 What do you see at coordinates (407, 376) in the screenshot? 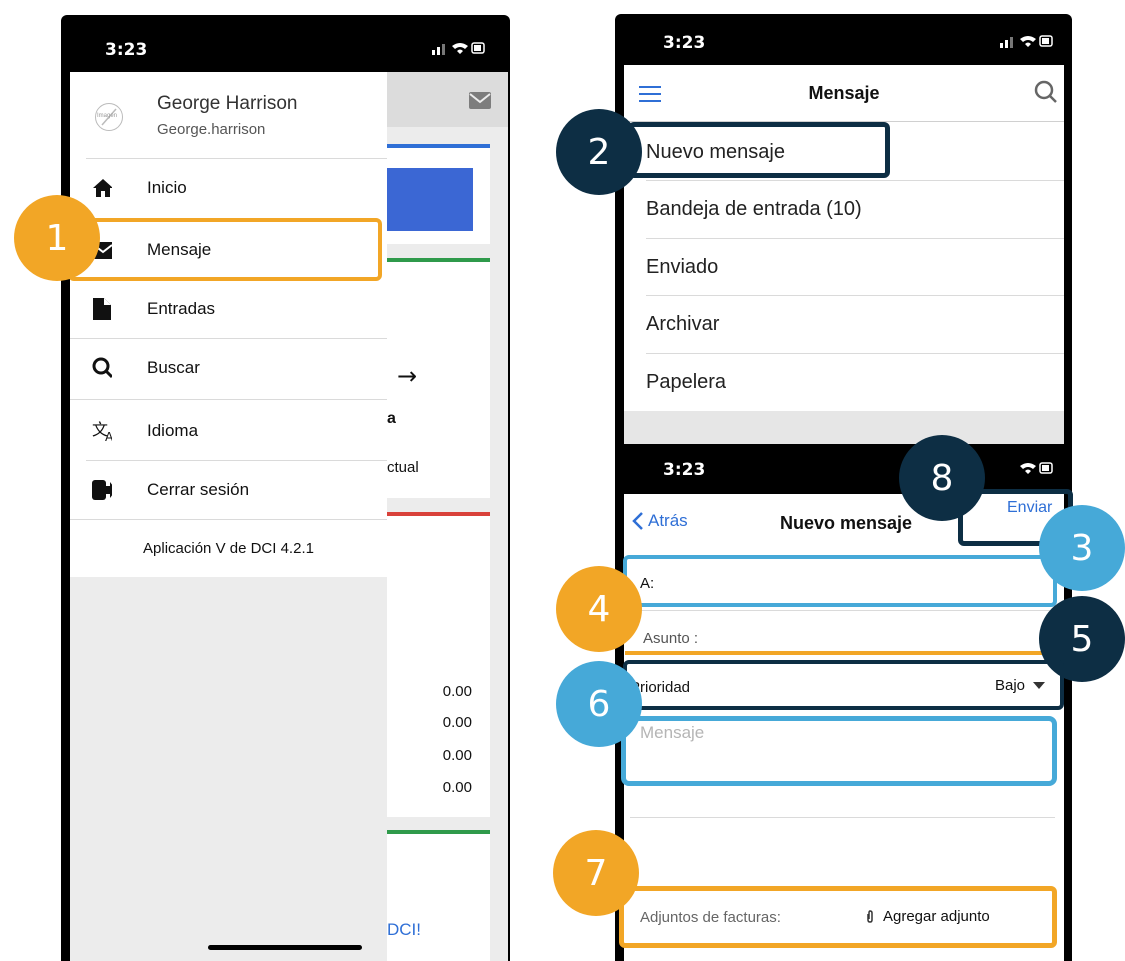
I see `arrow-right-icon: →` at bounding box center [407, 376].